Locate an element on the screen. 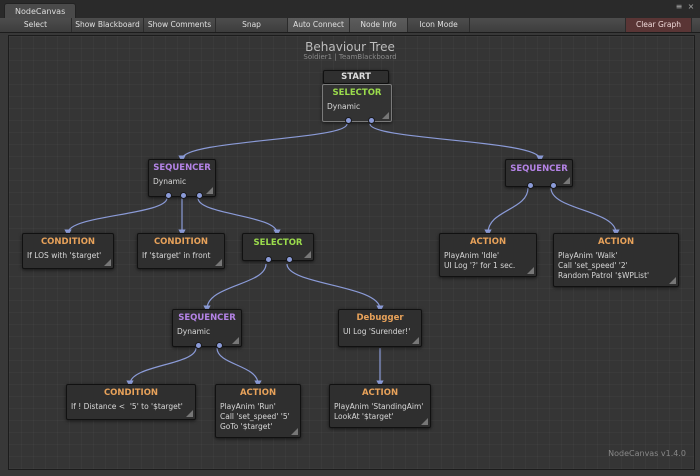 The height and width of the screenshot is (476, 700). action-idle-title: ACTION is located at coordinates (488, 242).